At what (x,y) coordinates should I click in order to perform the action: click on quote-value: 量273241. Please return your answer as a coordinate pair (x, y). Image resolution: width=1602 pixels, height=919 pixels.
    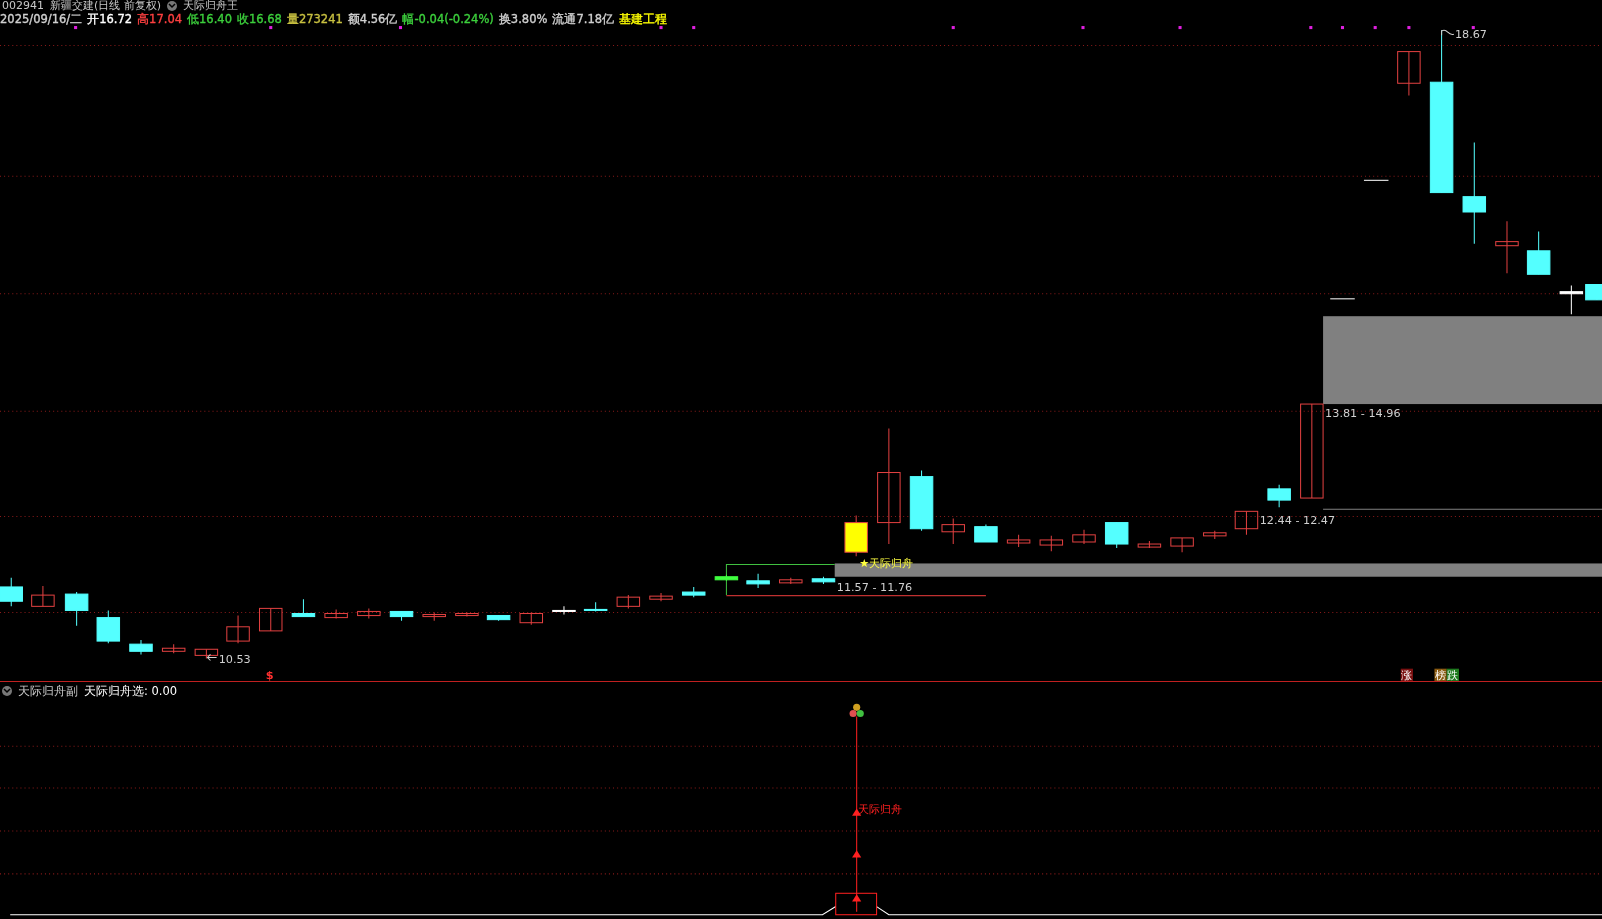
    Looking at the image, I should click on (314, 19).